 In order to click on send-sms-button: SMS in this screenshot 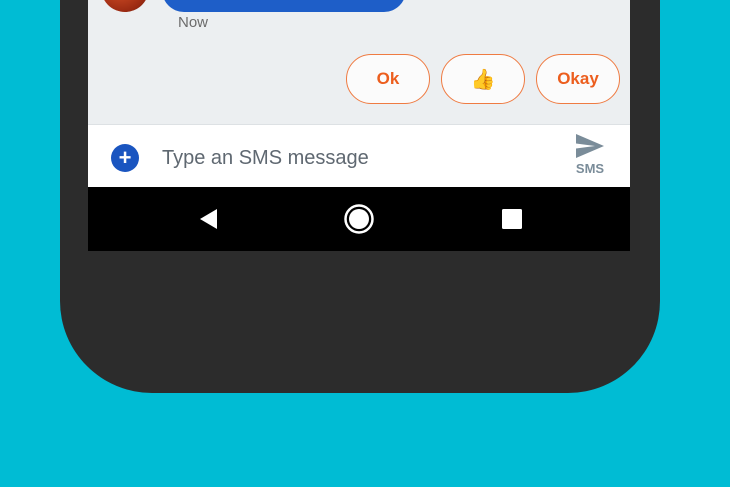, I will do `click(590, 157)`.